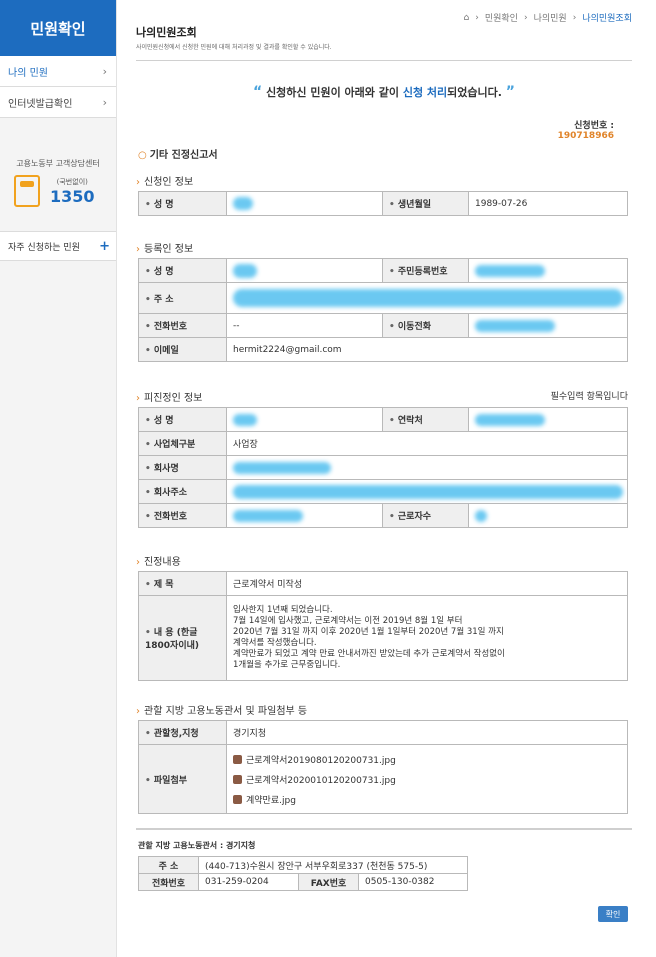  Describe the element at coordinates (58, 163) in the screenshot. I see `call-center-title: 고용노동부 고객상담센터` at that location.